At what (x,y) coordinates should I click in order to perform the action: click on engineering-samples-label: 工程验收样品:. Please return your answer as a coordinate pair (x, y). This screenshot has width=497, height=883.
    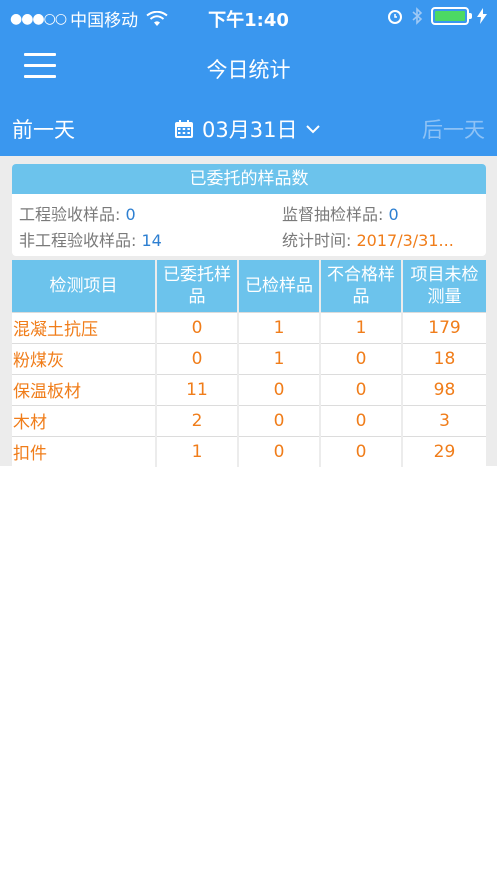
    Looking at the image, I should click on (70, 214).